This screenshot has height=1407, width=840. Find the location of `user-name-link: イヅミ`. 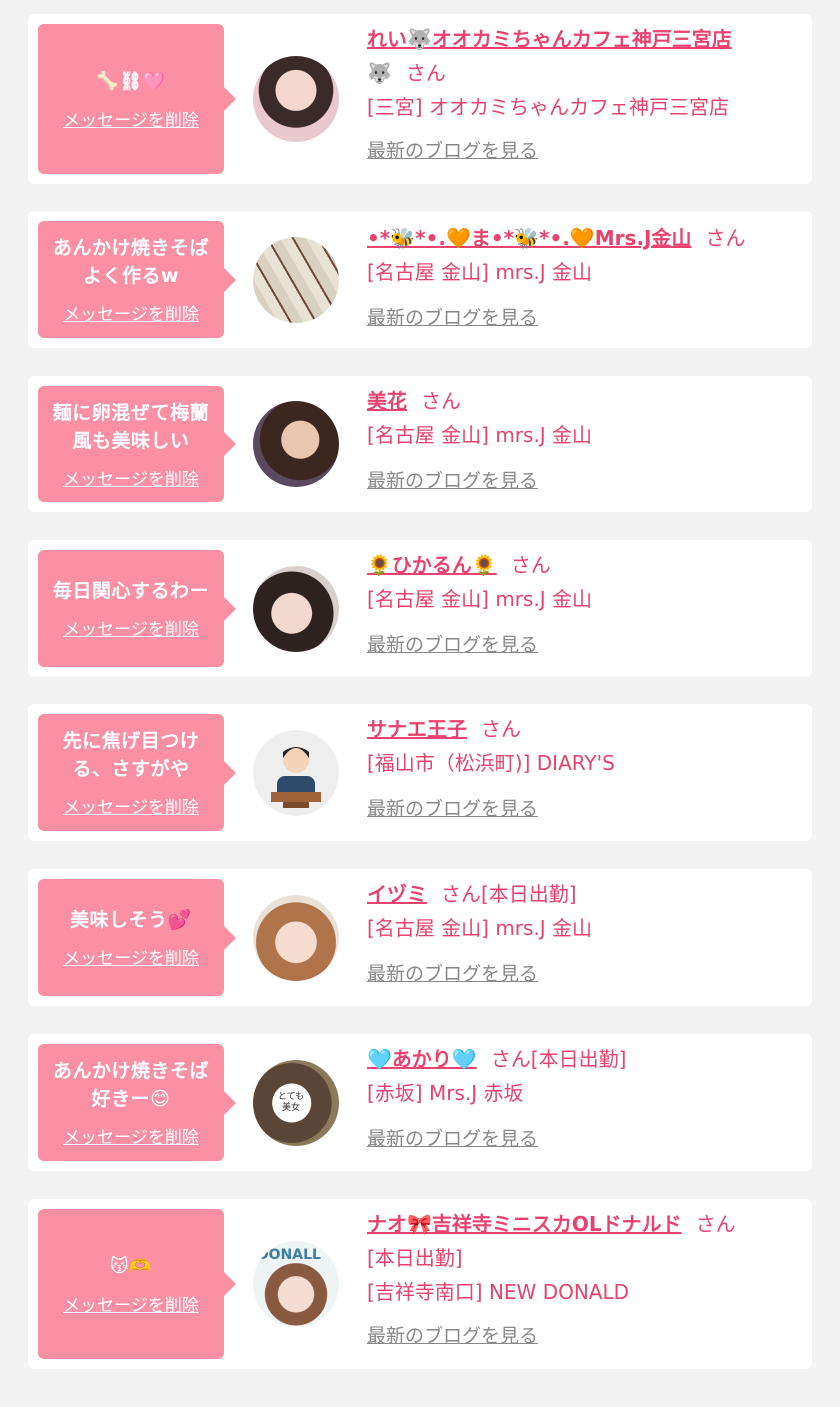

user-name-link: イヅミ is located at coordinates (397, 894).